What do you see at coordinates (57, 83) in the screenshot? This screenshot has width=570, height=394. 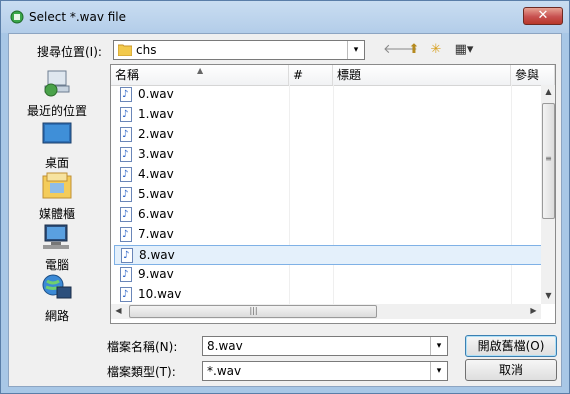 I see `recent-places-icon` at bounding box center [57, 83].